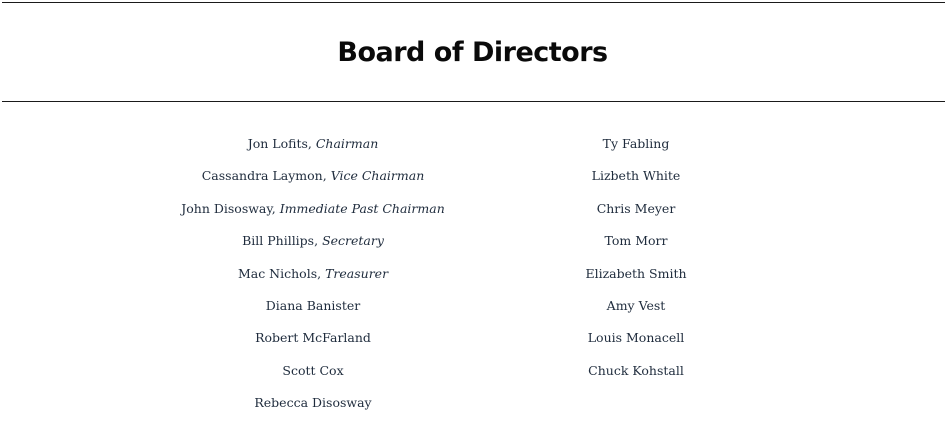  Describe the element at coordinates (636, 305) in the screenshot. I see `board-member: Amy Vest` at that location.